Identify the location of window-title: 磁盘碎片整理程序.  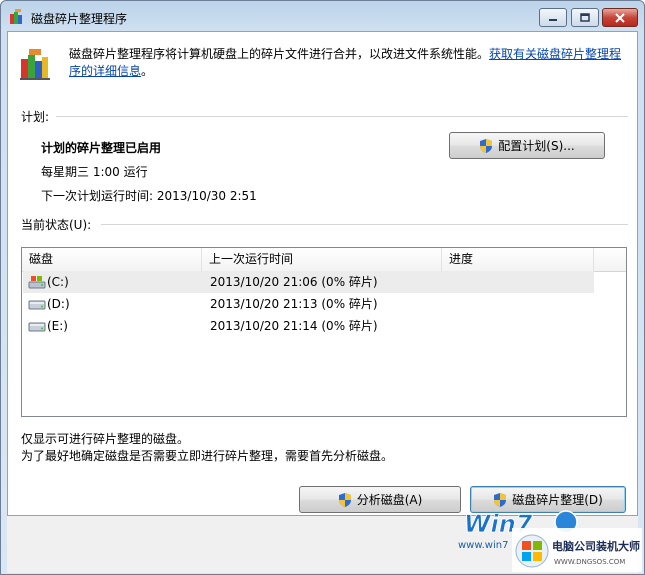
(79, 19).